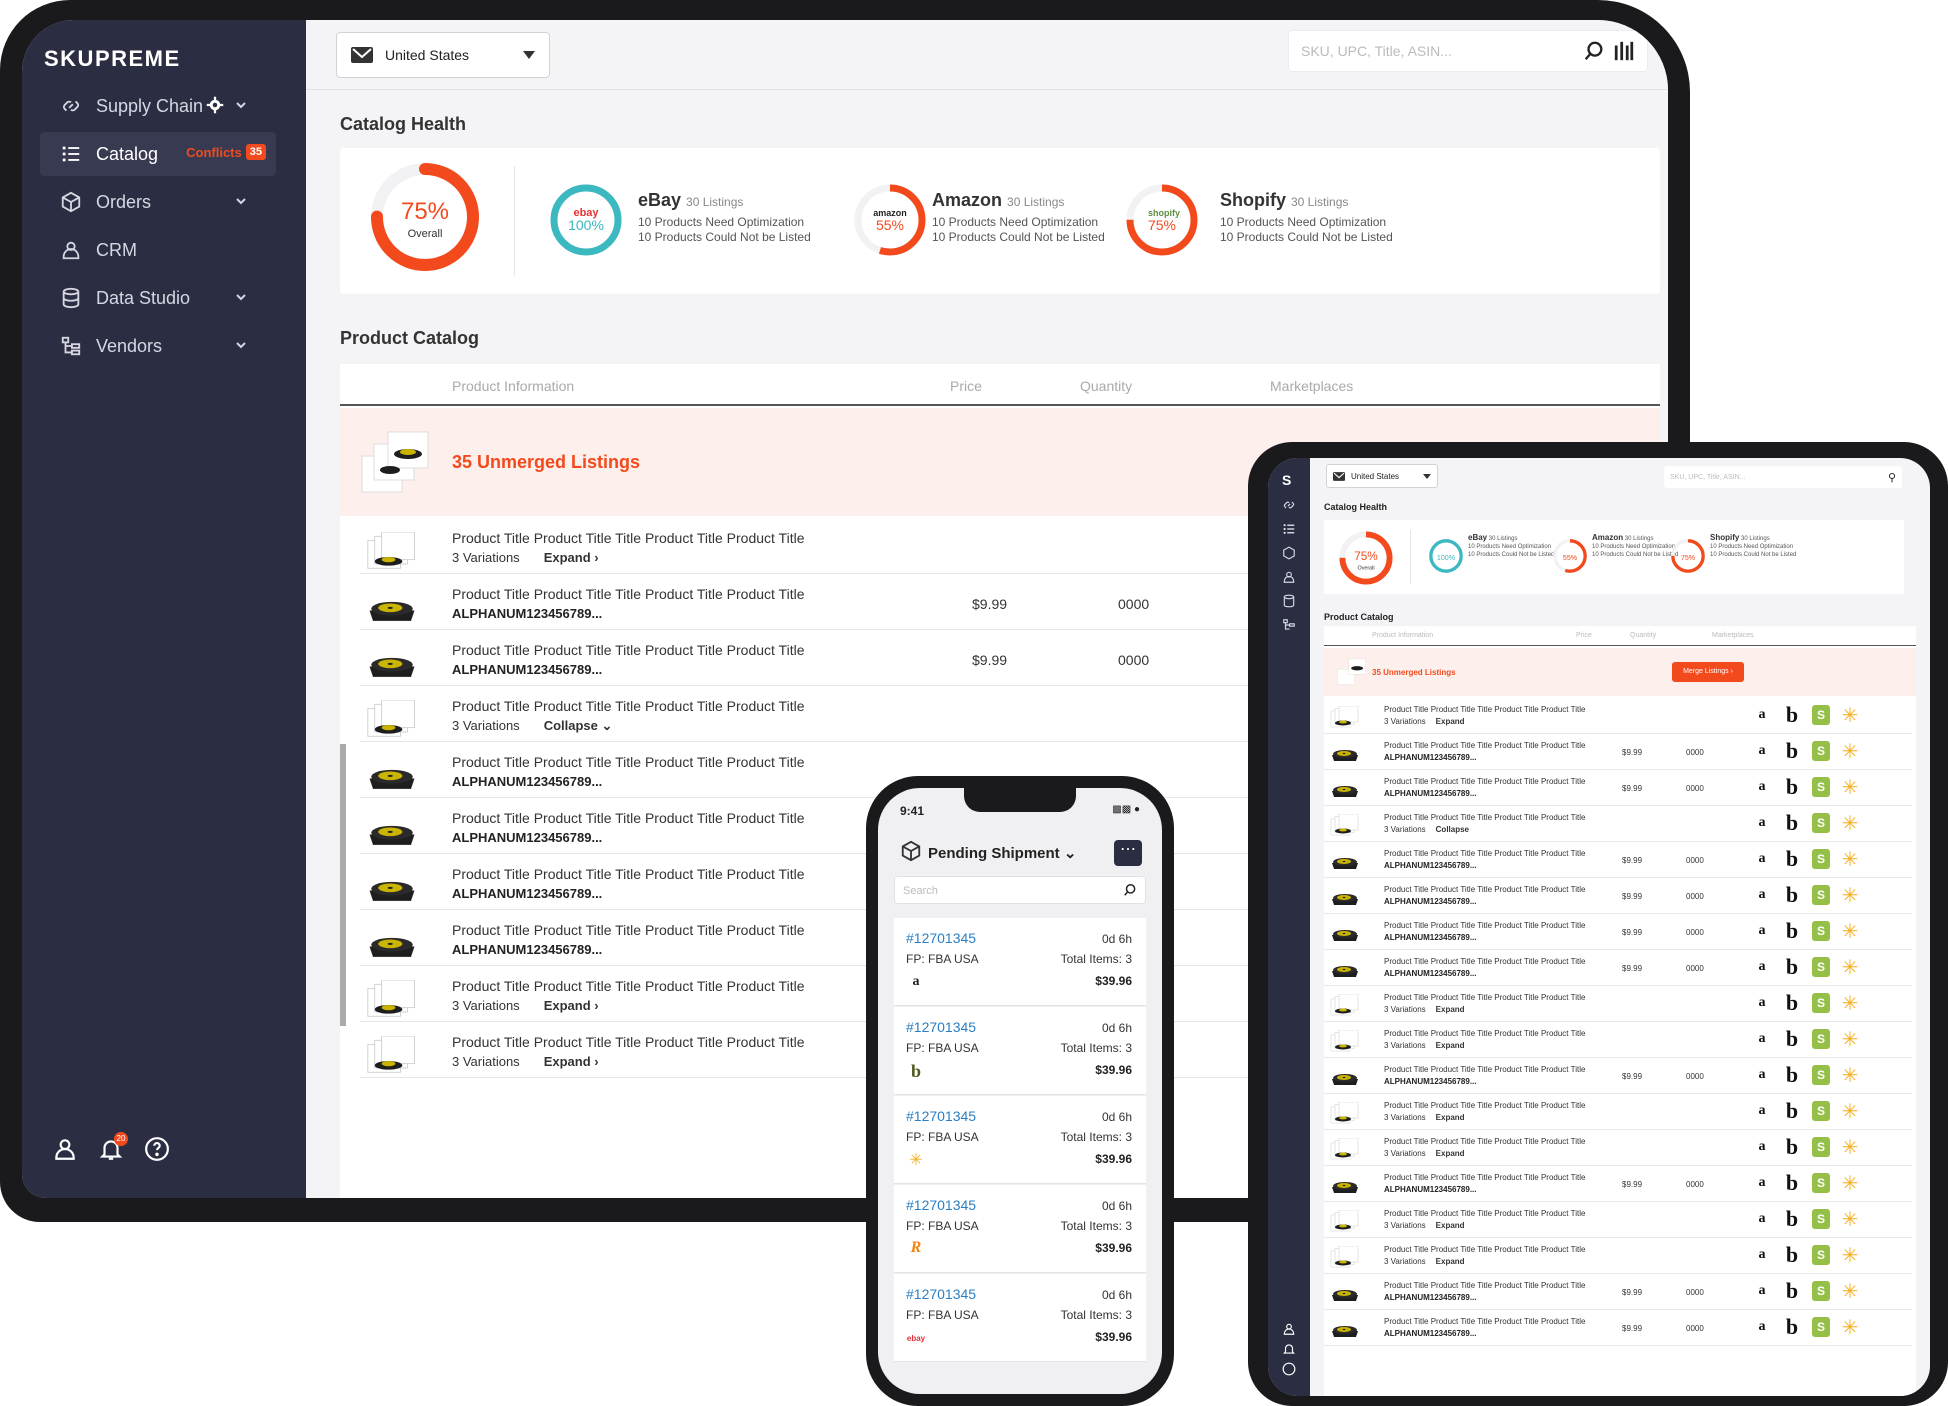  Describe the element at coordinates (1289, 1349) in the screenshot. I see `bell-icon` at that location.